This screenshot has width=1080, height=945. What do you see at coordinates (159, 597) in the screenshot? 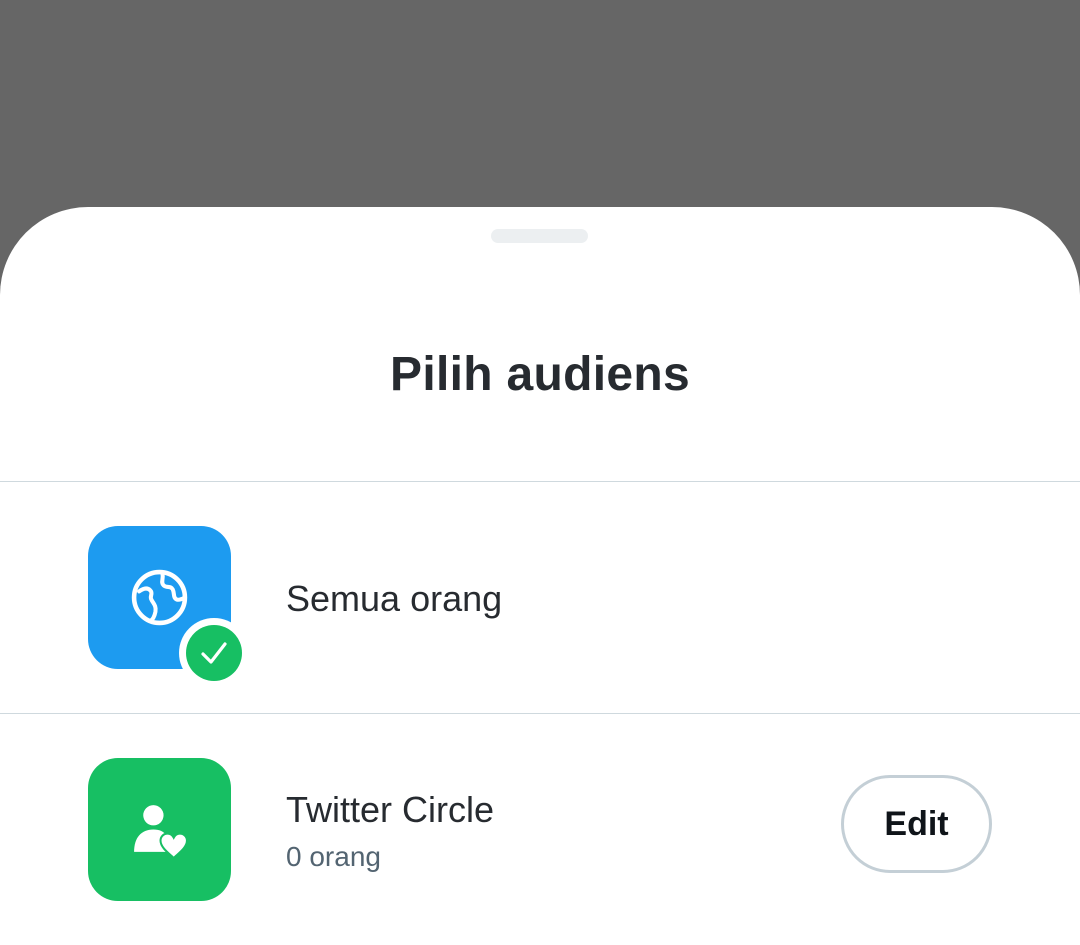
I see `globe-icon` at bounding box center [159, 597].